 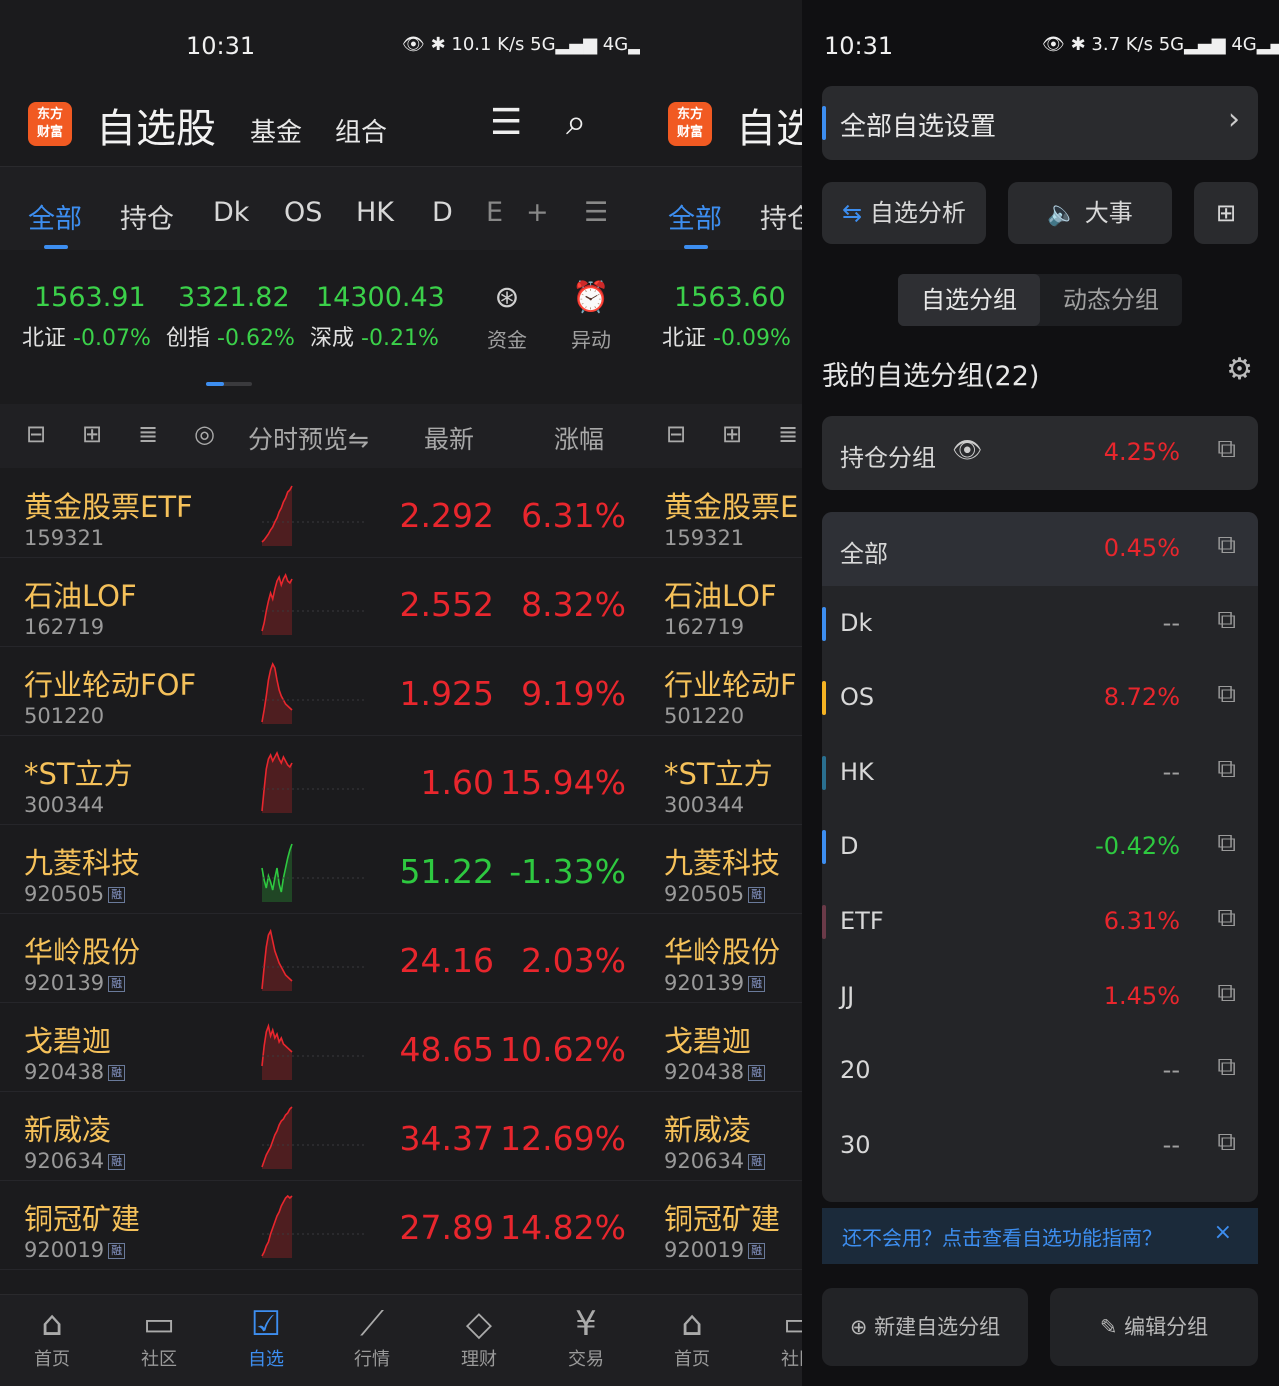 What do you see at coordinates (1111, 300) in the screenshot?
I see `seg-dynamic-groups: 动态分组` at bounding box center [1111, 300].